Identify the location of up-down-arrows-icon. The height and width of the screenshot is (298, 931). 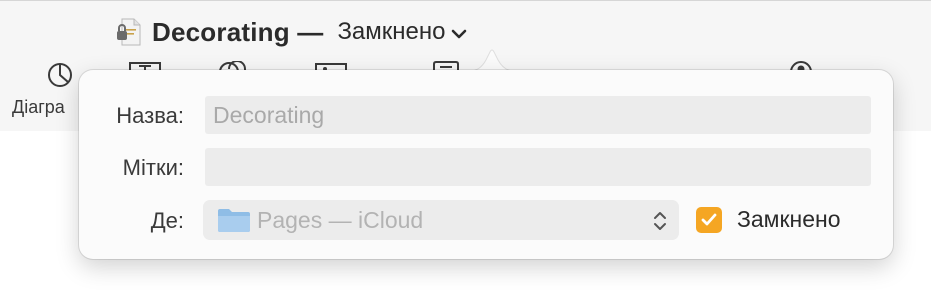
(660, 221).